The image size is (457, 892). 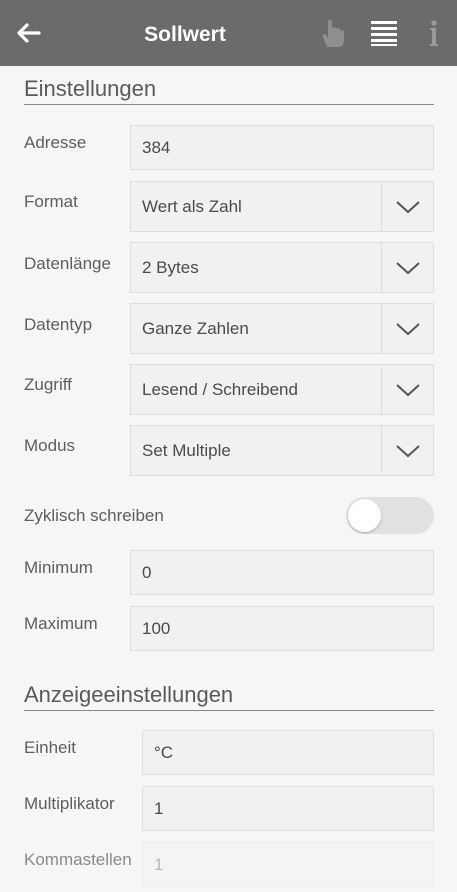 I want to click on maximum-label: Maximum, so click(x=61, y=623).